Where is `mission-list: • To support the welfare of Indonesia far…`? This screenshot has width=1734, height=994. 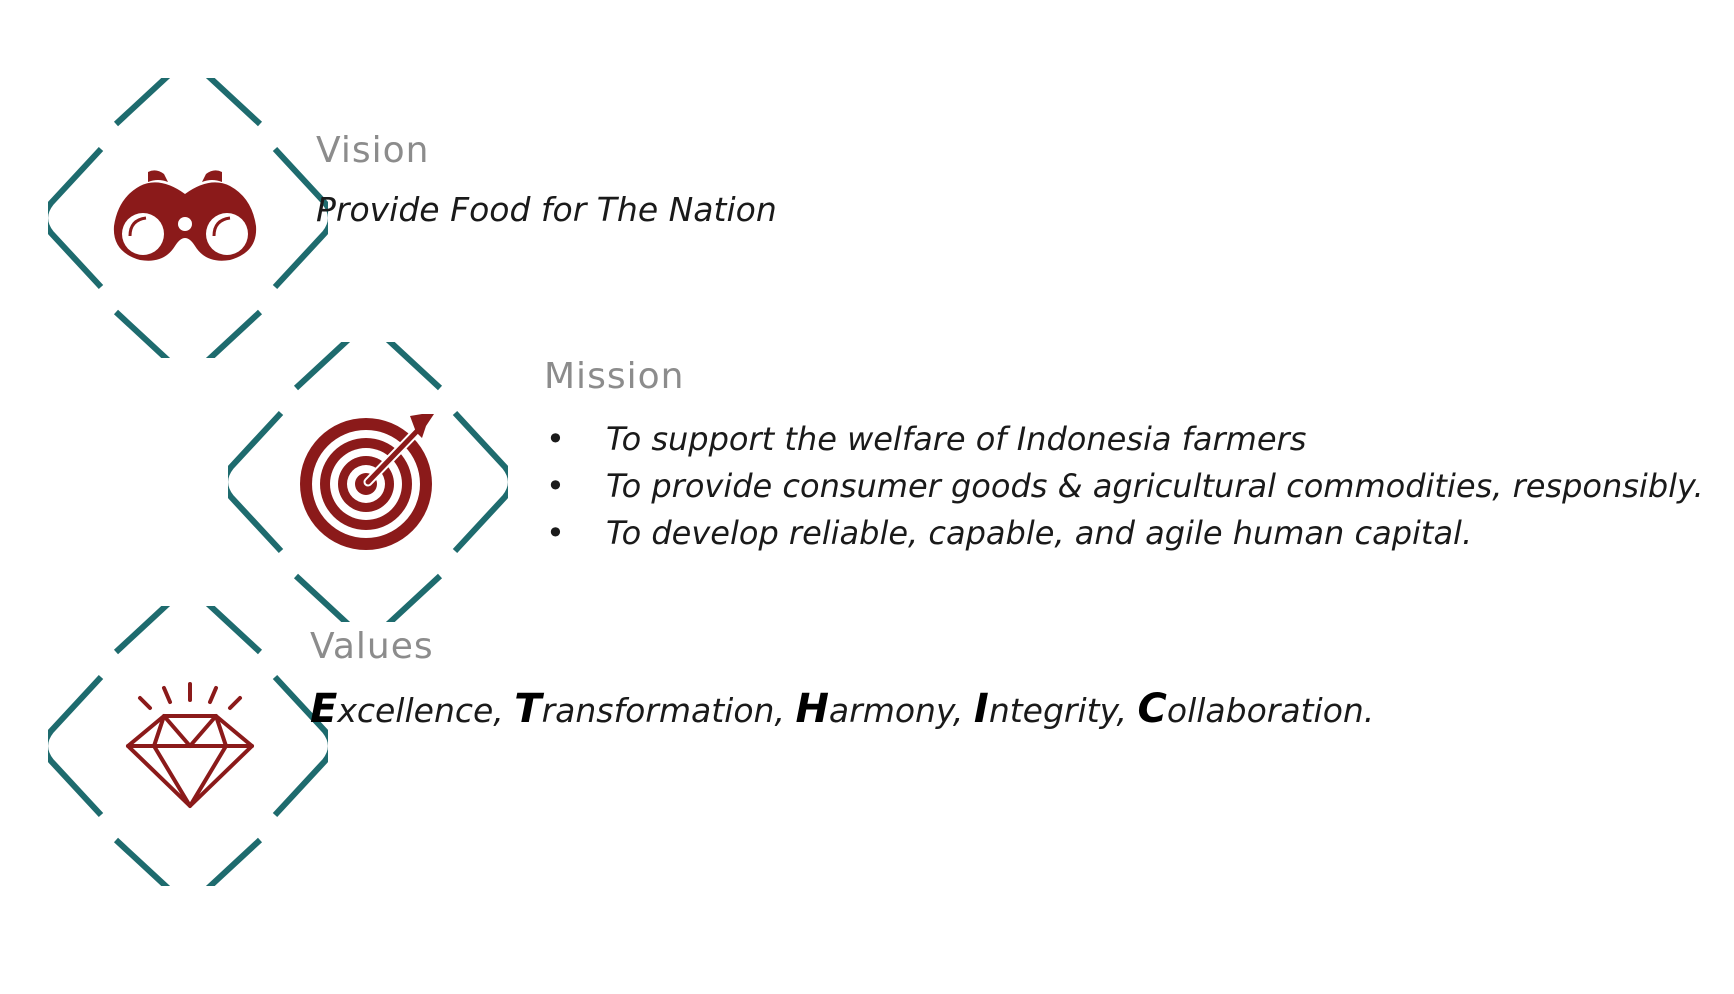 mission-list: • To support the welfare of Indonesia far… is located at coordinates (1125, 486).